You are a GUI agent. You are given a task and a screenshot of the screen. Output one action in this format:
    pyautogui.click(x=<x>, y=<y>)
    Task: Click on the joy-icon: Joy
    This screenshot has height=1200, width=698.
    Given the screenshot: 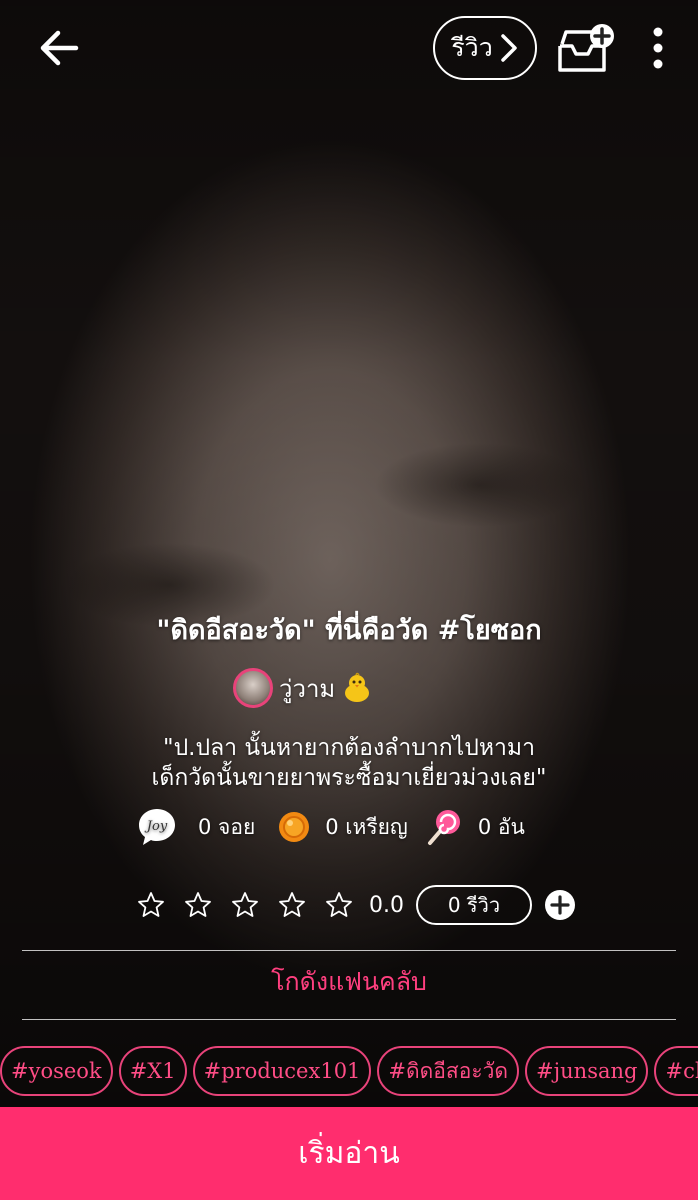 What is the action you would take?
    pyautogui.click(x=157, y=827)
    